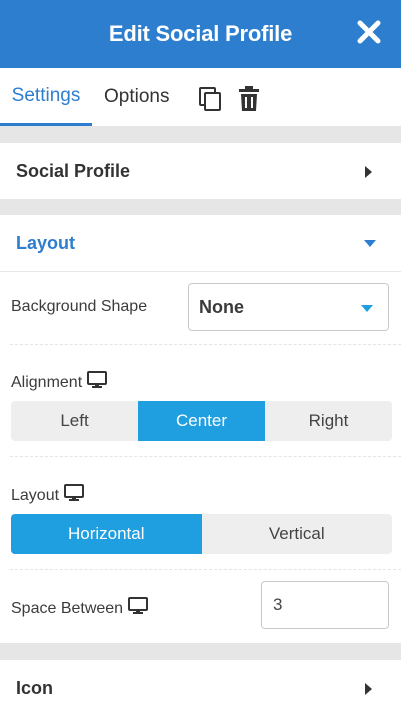 The width and height of the screenshot is (401, 712). I want to click on input-value: 3, so click(278, 604).